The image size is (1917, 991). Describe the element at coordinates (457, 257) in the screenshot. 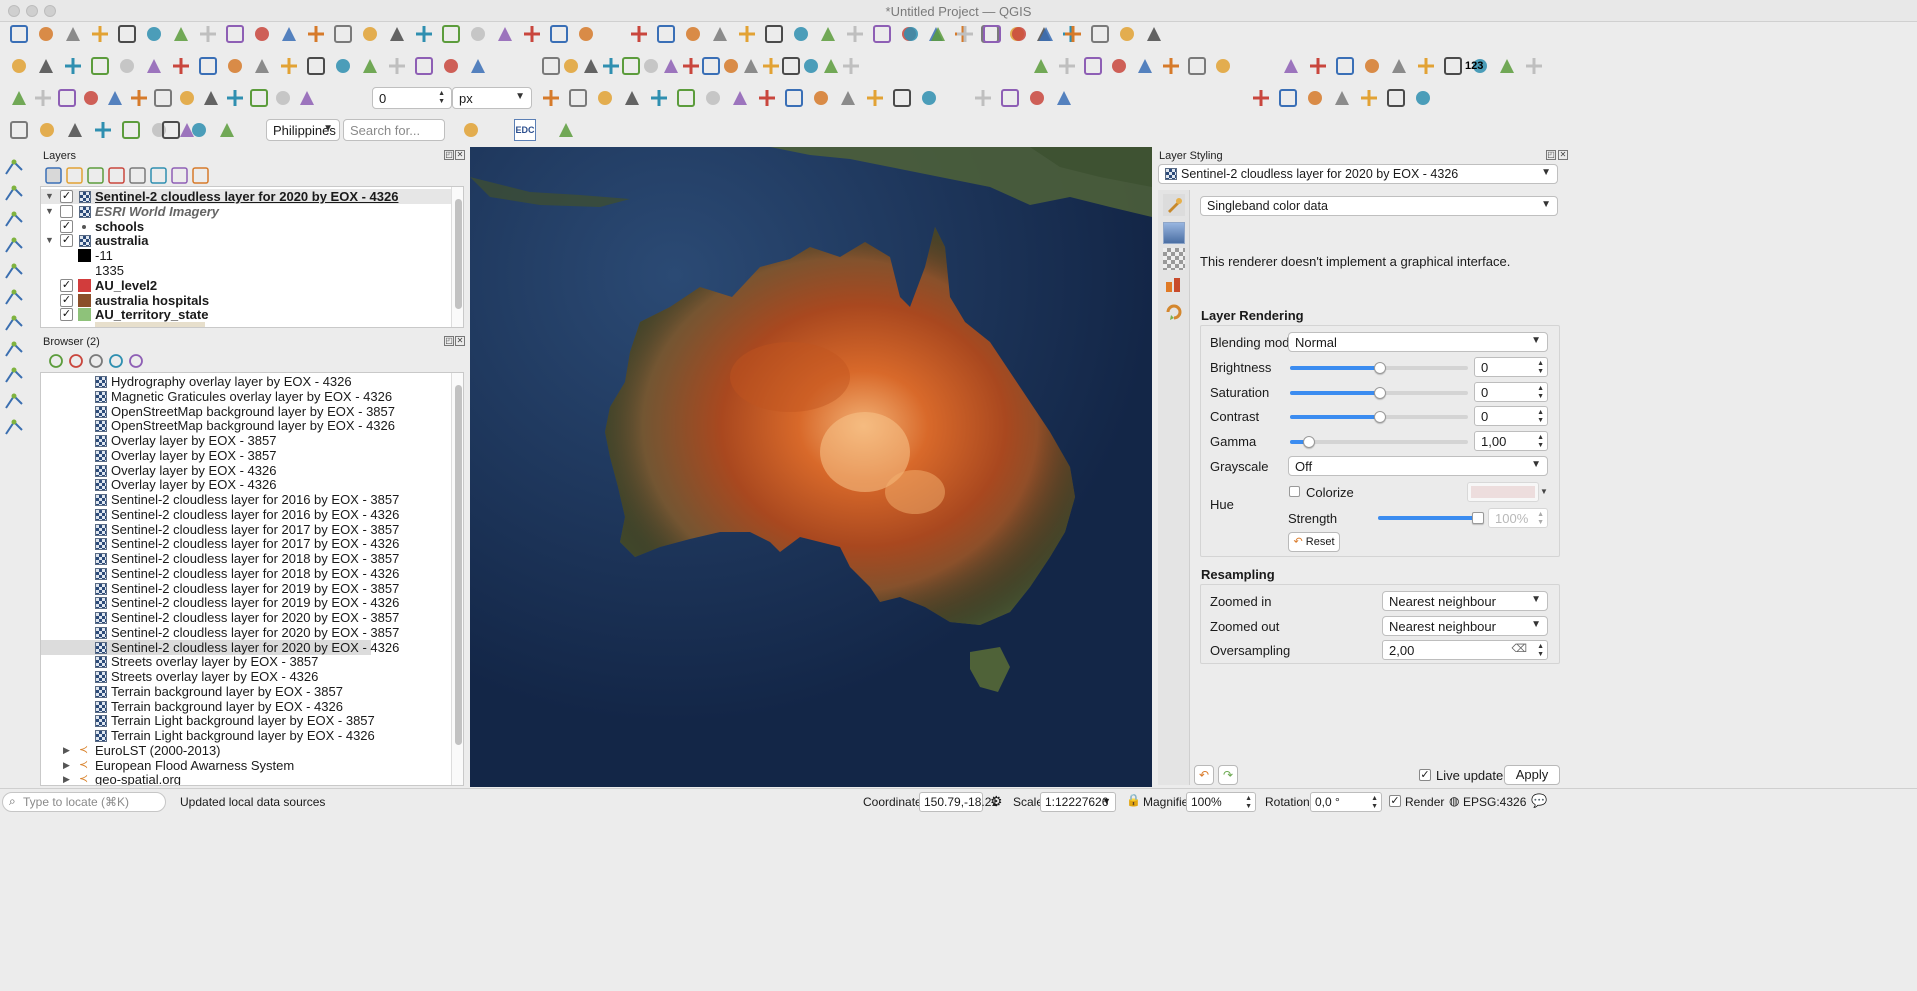

I see `layers-scrollbar` at that location.